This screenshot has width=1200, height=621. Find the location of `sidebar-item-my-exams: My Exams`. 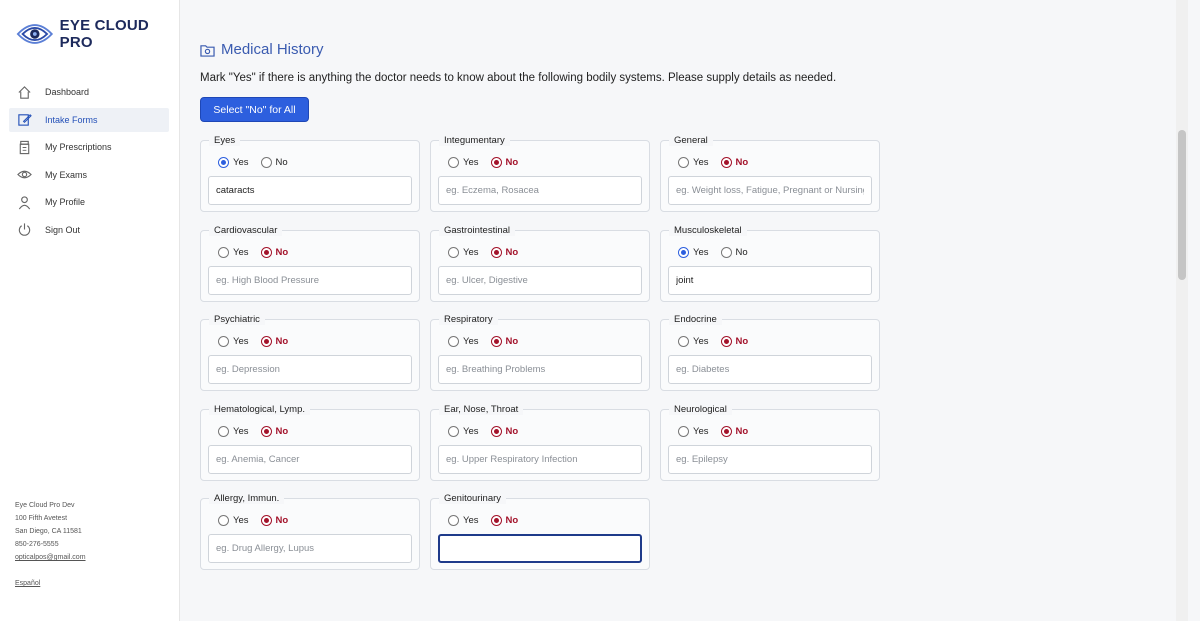

sidebar-item-my-exams: My Exams is located at coordinates (89, 175).